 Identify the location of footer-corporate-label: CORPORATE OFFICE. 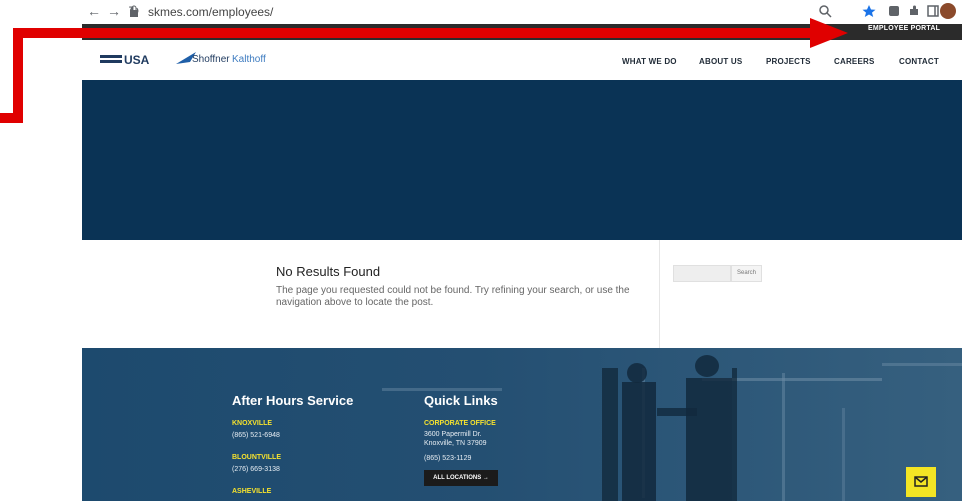
(460, 423).